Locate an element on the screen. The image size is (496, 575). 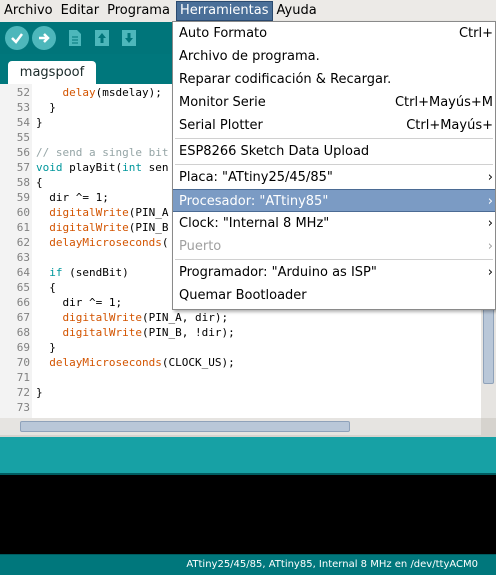
code-text: void playBit(int sen is located at coordinates (102, 167).